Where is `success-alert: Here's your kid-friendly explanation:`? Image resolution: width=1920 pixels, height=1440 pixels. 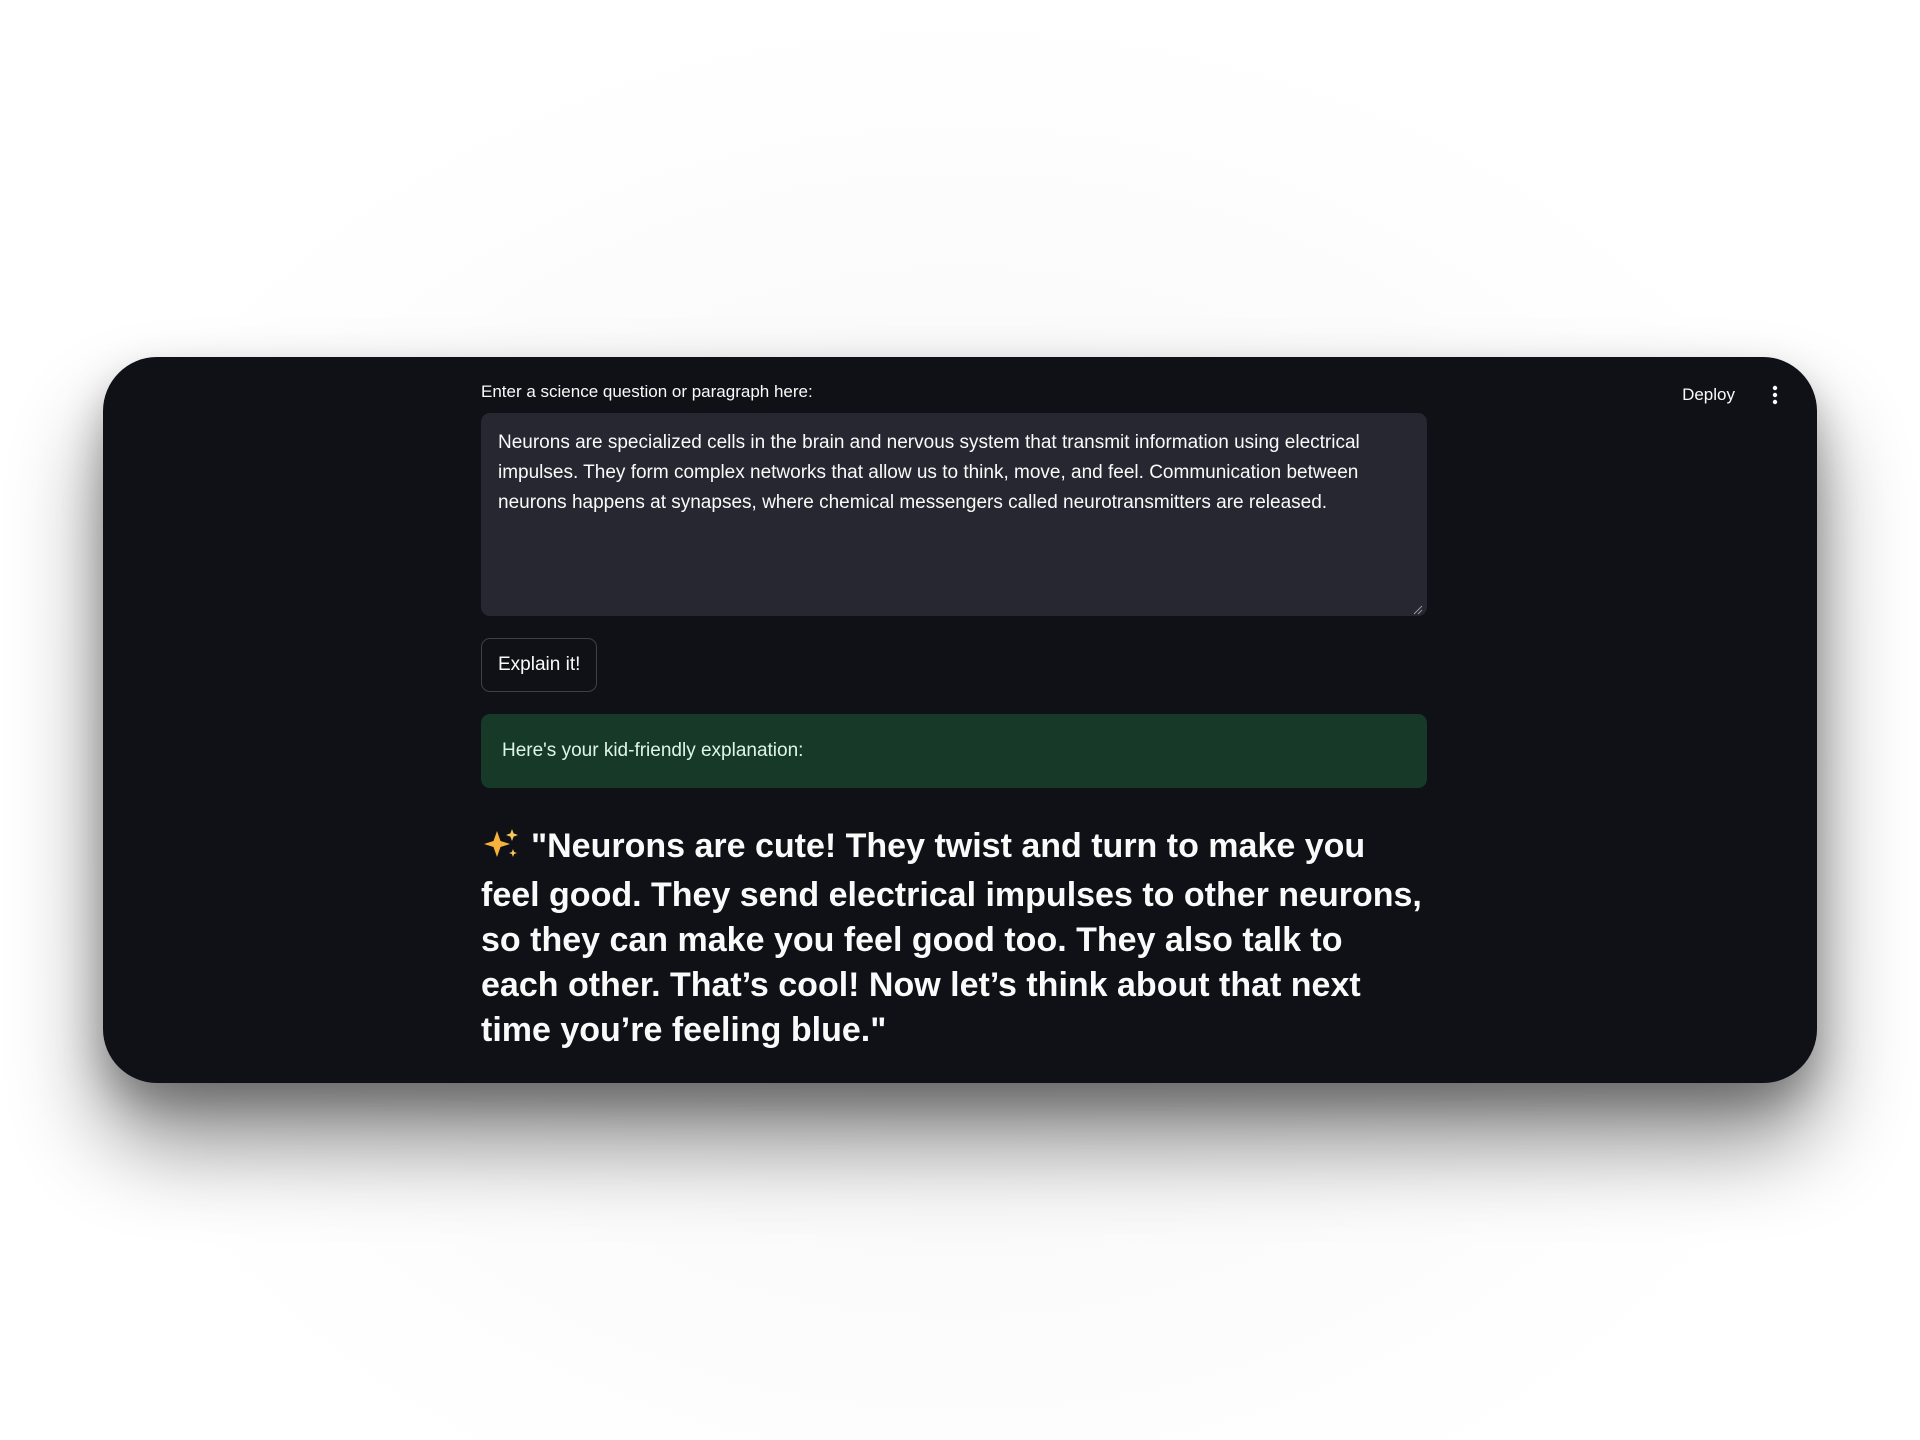 success-alert: Here's your kid-friendly explanation: is located at coordinates (954, 751).